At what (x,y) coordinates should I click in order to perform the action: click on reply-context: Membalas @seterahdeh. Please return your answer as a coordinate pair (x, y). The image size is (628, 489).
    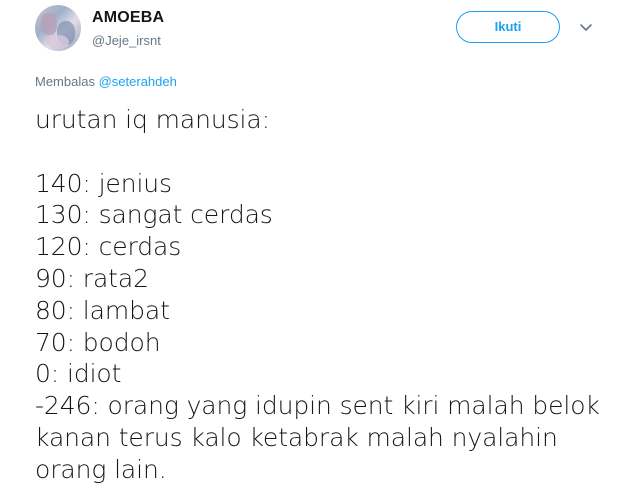
    Looking at the image, I should click on (106, 81).